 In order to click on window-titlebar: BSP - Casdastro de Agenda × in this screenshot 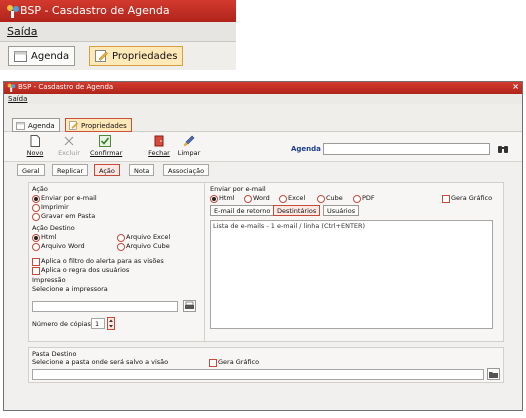, I will do `click(263, 88)`.